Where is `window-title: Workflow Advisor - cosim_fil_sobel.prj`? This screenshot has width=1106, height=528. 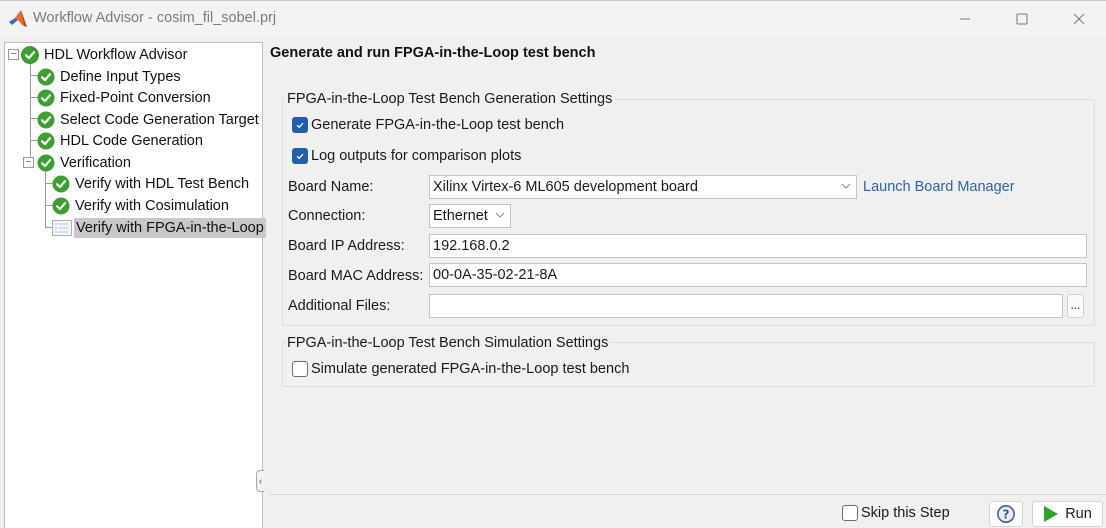
window-title: Workflow Advisor - cosim_fil_sobel.prj is located at coordinates (155, 18).